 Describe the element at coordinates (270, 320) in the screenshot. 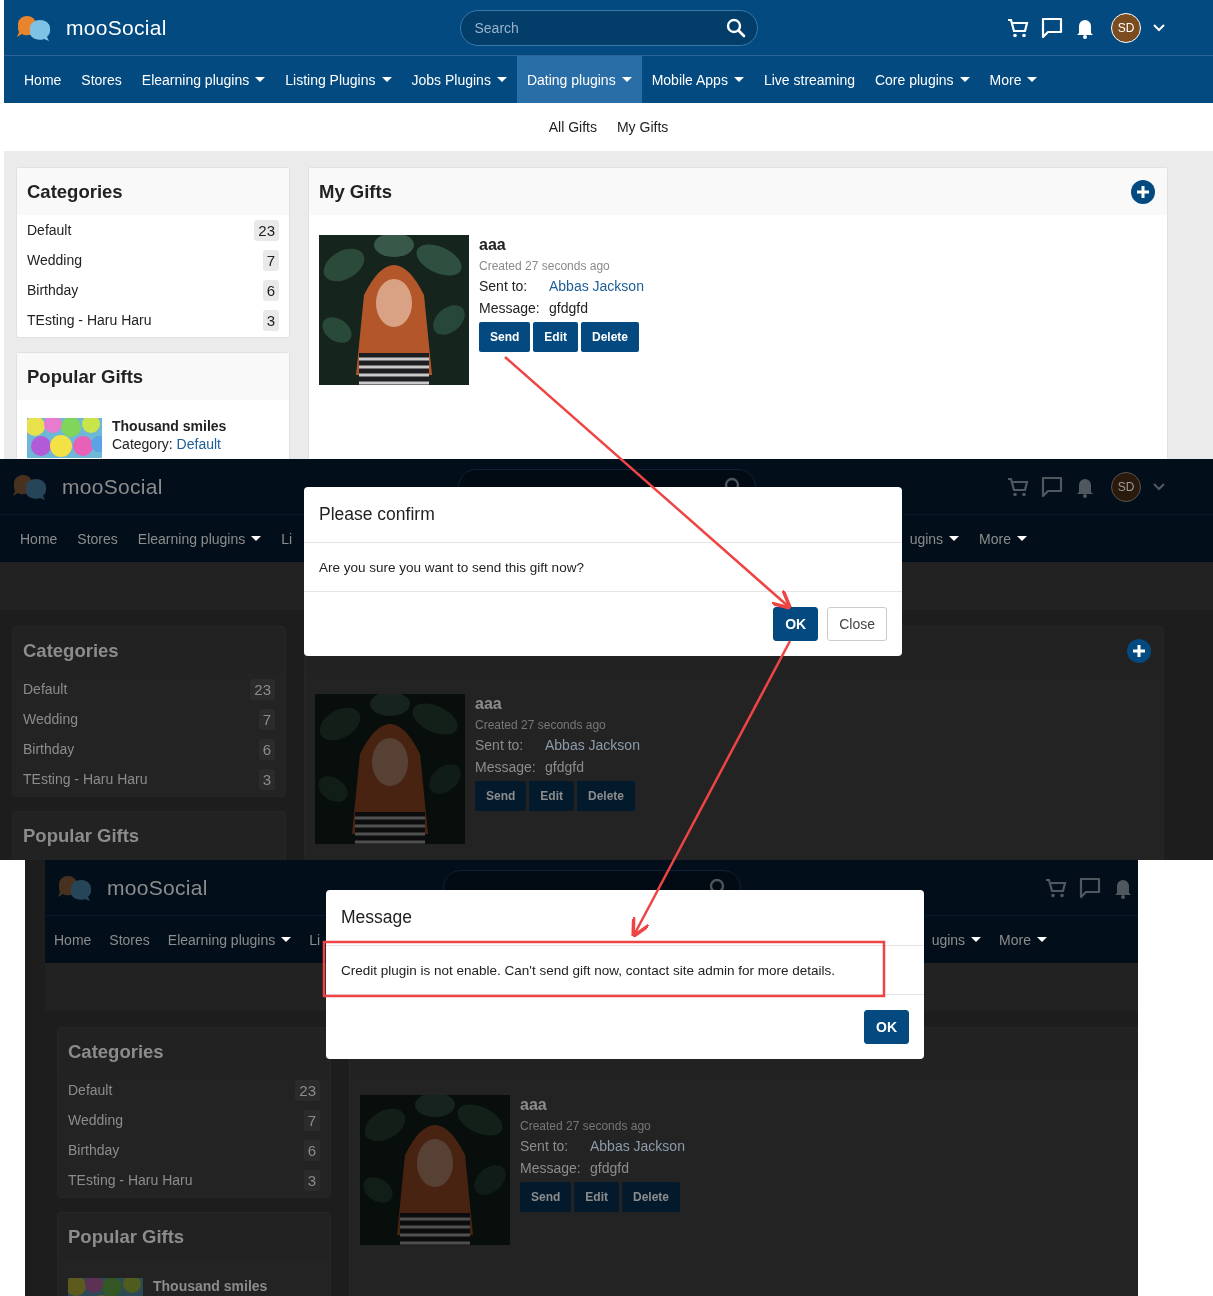

I see `count-badge: 3` at that location.